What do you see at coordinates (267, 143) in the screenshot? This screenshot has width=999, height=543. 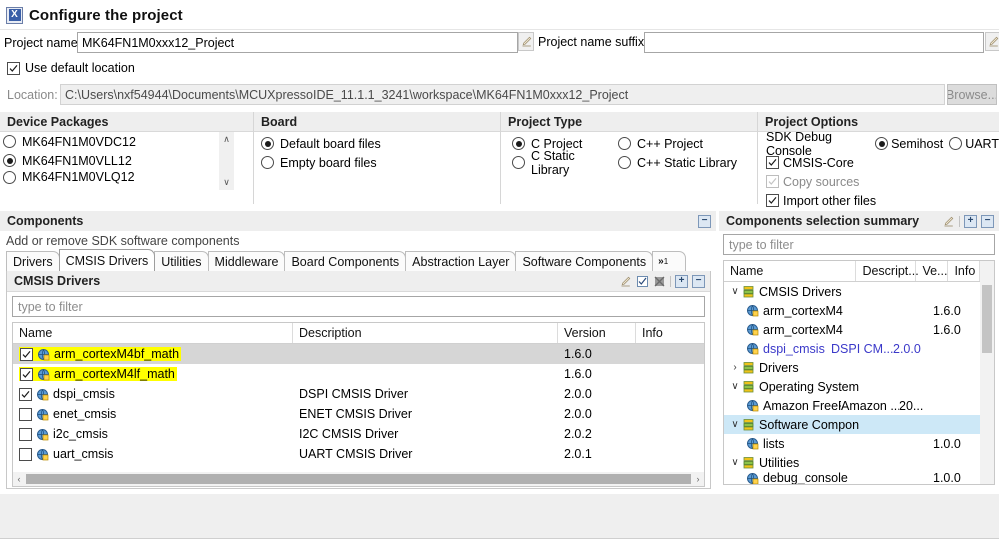 I see `board-default-radio` at bounding box center [267, 143].